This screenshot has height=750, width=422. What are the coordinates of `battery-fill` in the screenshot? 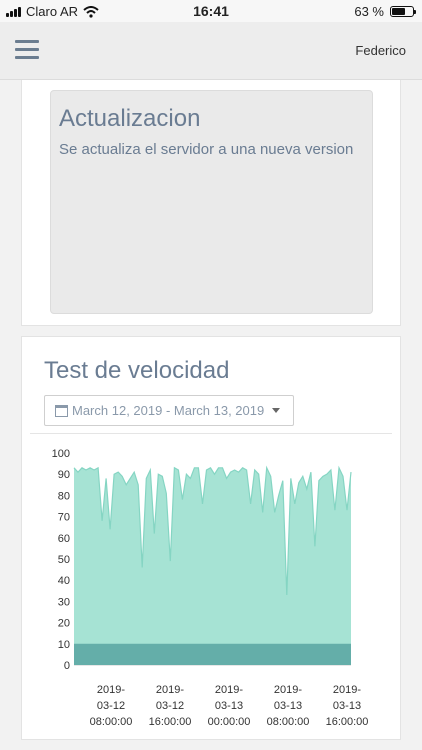 It's located at (398, 11).